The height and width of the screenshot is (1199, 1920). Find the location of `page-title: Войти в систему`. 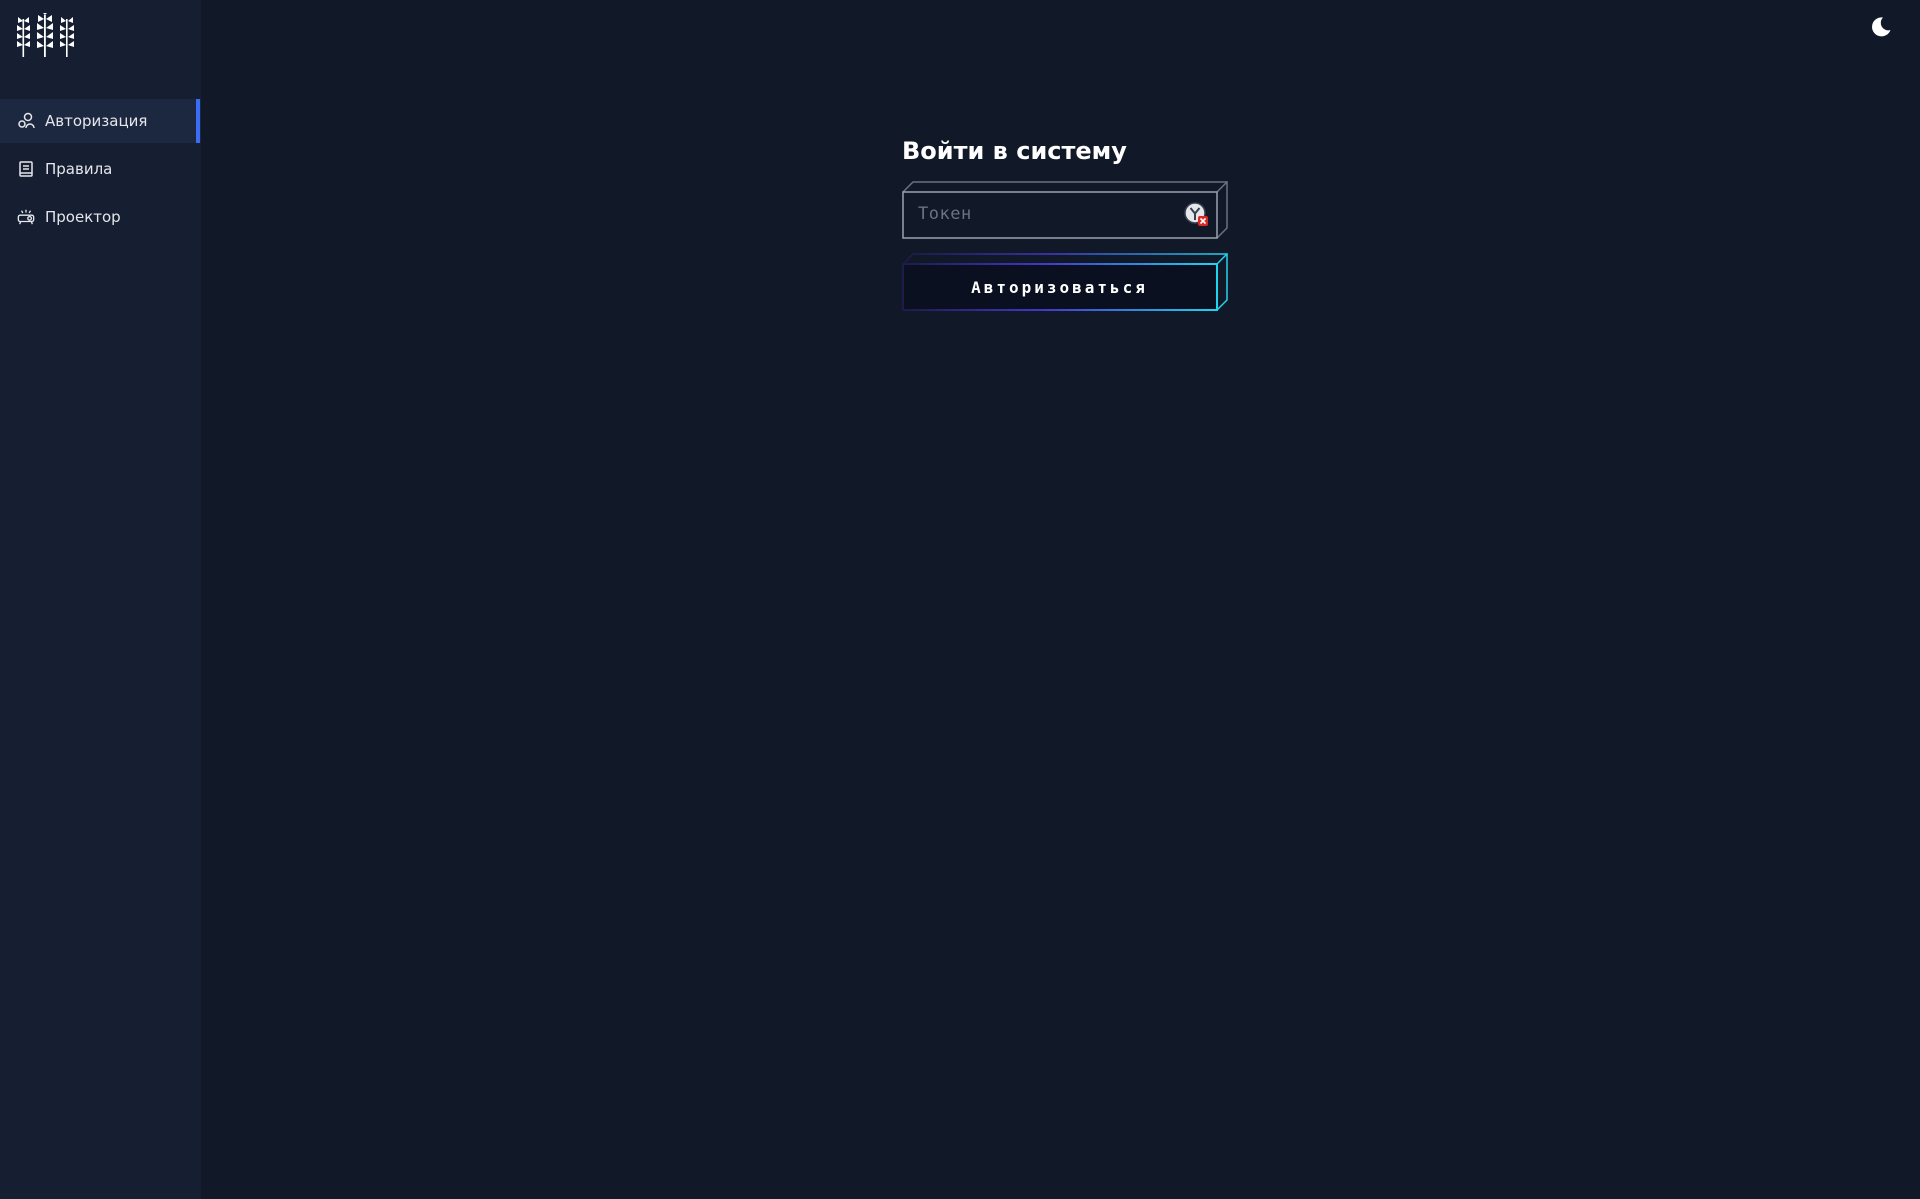

page-title: Войти в систему is located at coordinates (1014, 151).